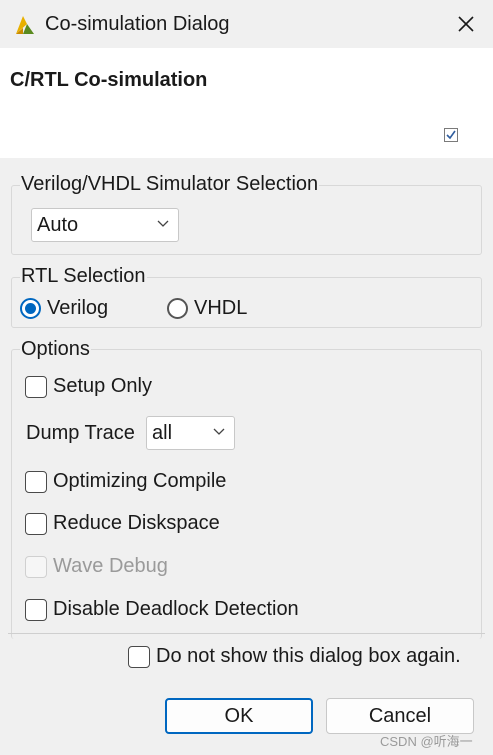 This screenshot has width=493, height=755. I want to click on wave-debug-label: Wave Debug, so click(110, 566).